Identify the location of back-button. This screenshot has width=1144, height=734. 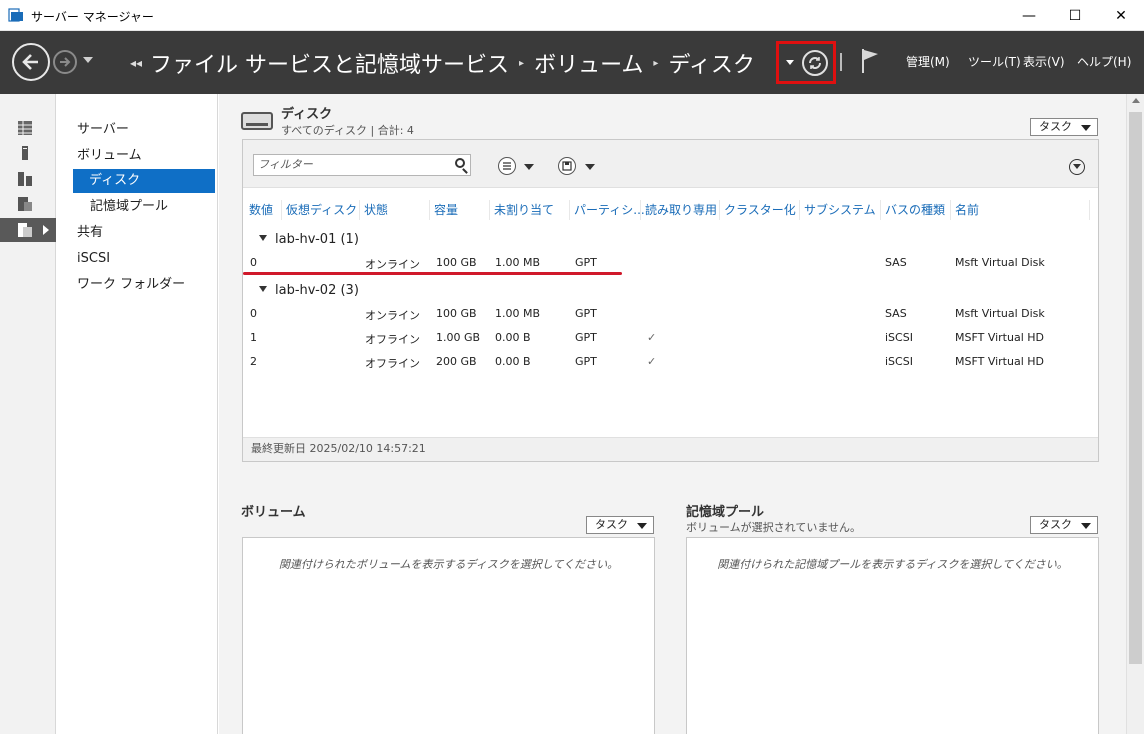
(31, 62).